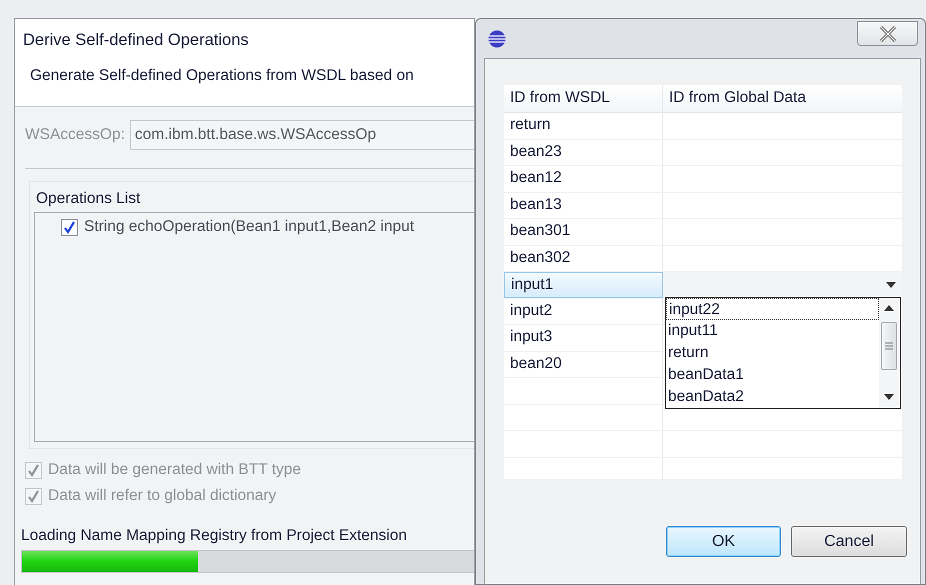  I want to click on table-cell: input3, so click(583, 337).